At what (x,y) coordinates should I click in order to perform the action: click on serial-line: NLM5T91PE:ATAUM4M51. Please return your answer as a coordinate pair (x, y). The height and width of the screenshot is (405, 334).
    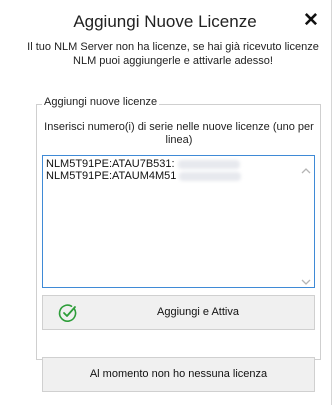
    Looking at the image, I should click on (144, 176).